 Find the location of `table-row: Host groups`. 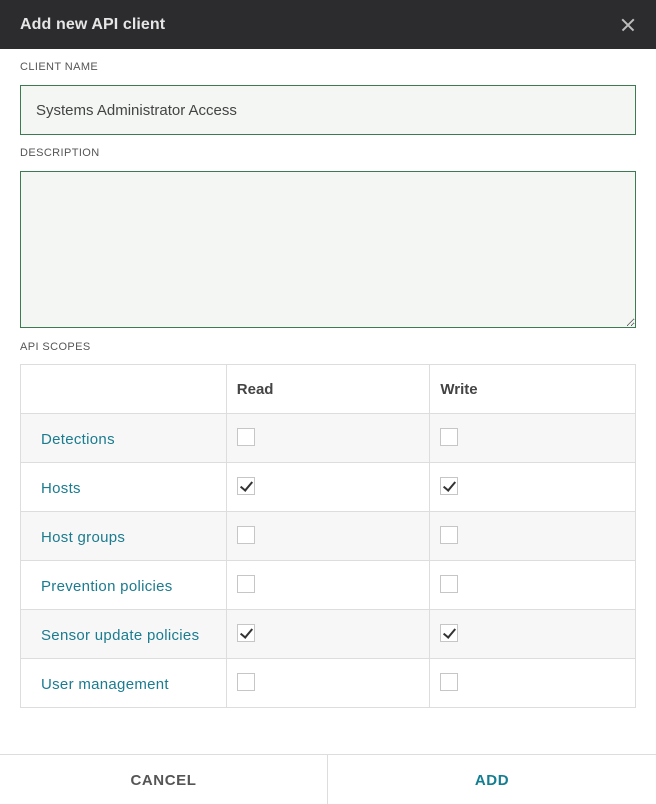

table-row: Host groups is located at coordinates (328, 536).